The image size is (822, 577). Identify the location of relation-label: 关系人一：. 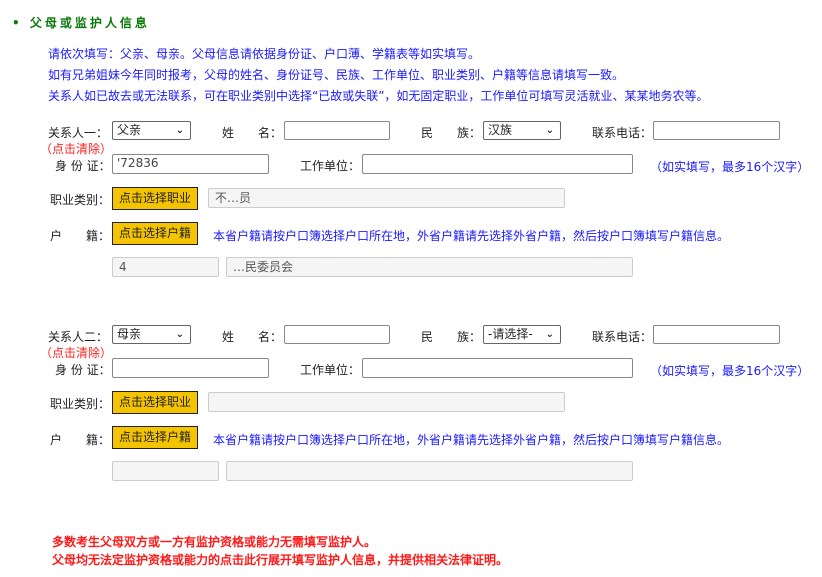
(78, 133).